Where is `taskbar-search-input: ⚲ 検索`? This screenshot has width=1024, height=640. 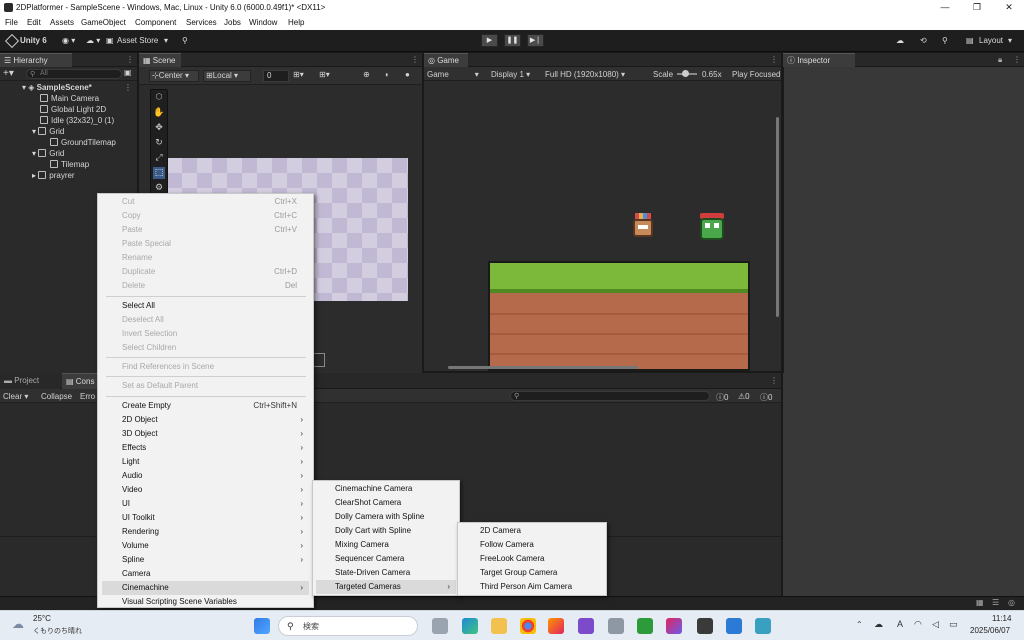 taskbar-search-input: ⚲ 検索 is located at coordinates (348, 626).